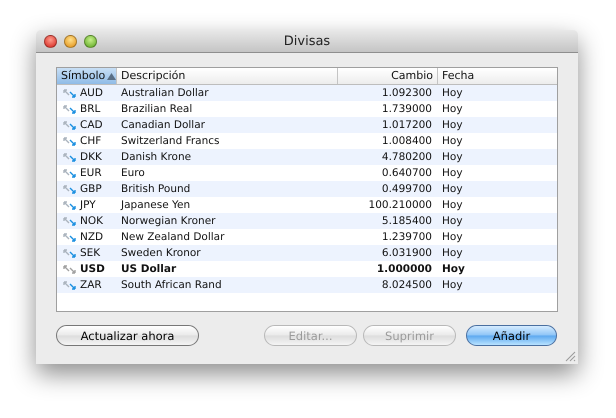 This screenshot has height=418, width=616. I want to click on table-cell-text: Canadian Dollar, so click(163, 125).